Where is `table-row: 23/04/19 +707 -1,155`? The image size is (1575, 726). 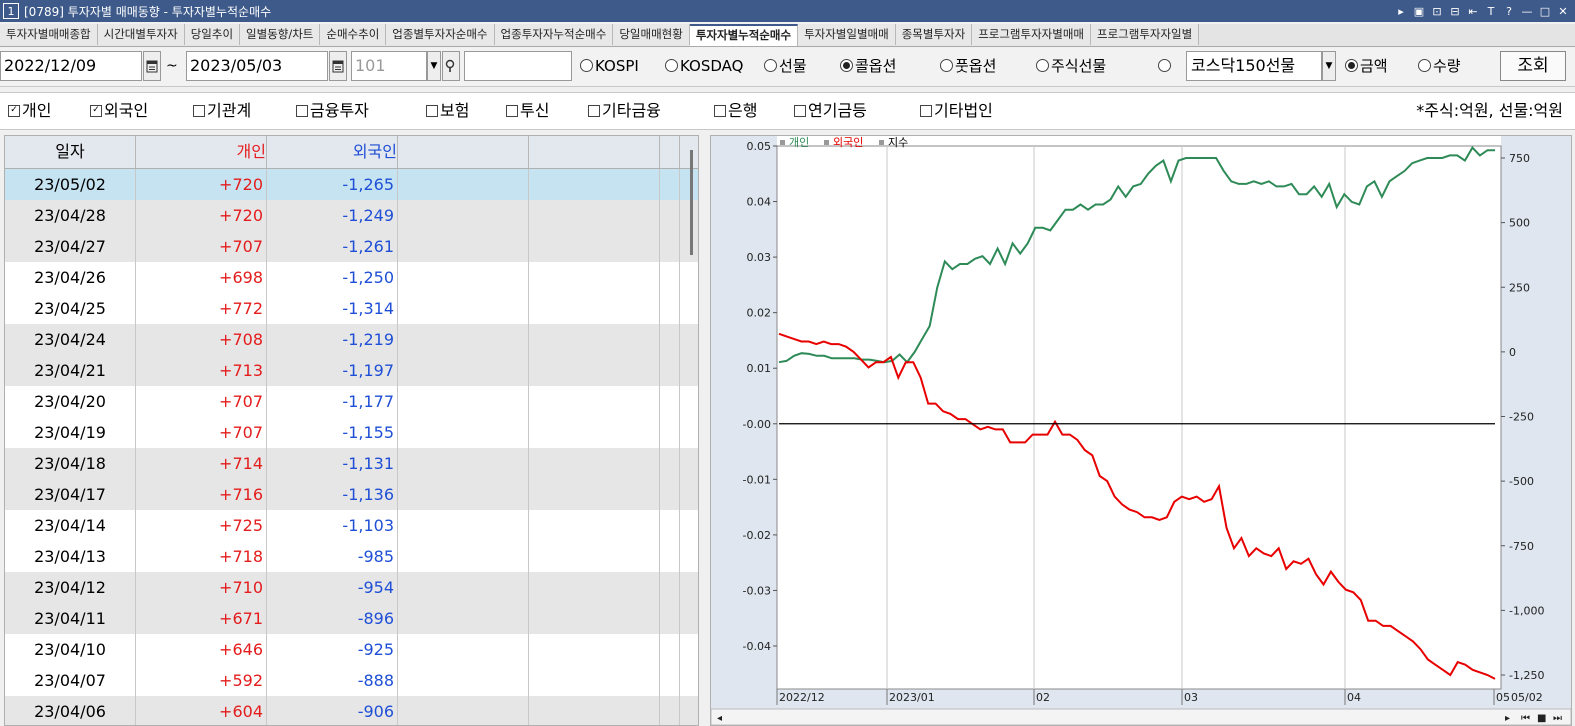 table-row: 23/04/19 +707 -1,155 is located at coordinates (351, 432).